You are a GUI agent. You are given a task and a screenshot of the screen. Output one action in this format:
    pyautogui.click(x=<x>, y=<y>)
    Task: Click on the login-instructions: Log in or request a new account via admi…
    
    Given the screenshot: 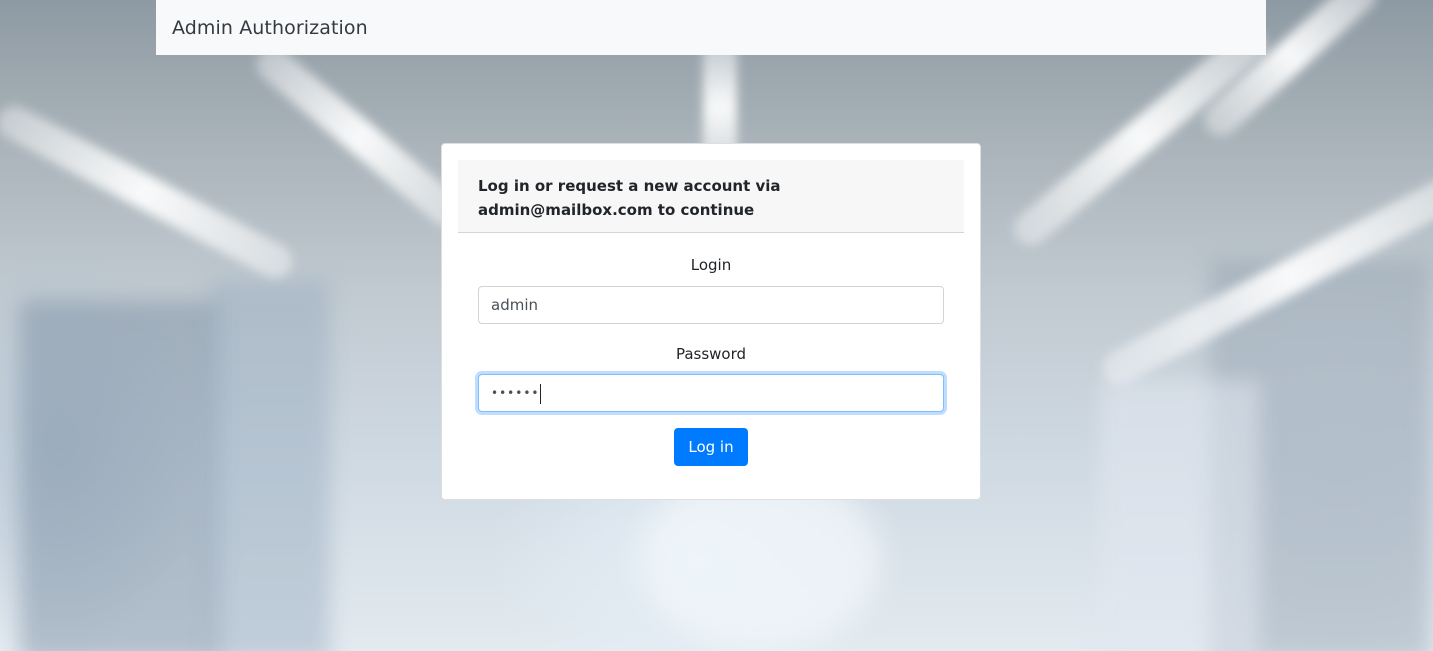 What is the action you would take?
    pyautogui.click(x=629, y=198)
    